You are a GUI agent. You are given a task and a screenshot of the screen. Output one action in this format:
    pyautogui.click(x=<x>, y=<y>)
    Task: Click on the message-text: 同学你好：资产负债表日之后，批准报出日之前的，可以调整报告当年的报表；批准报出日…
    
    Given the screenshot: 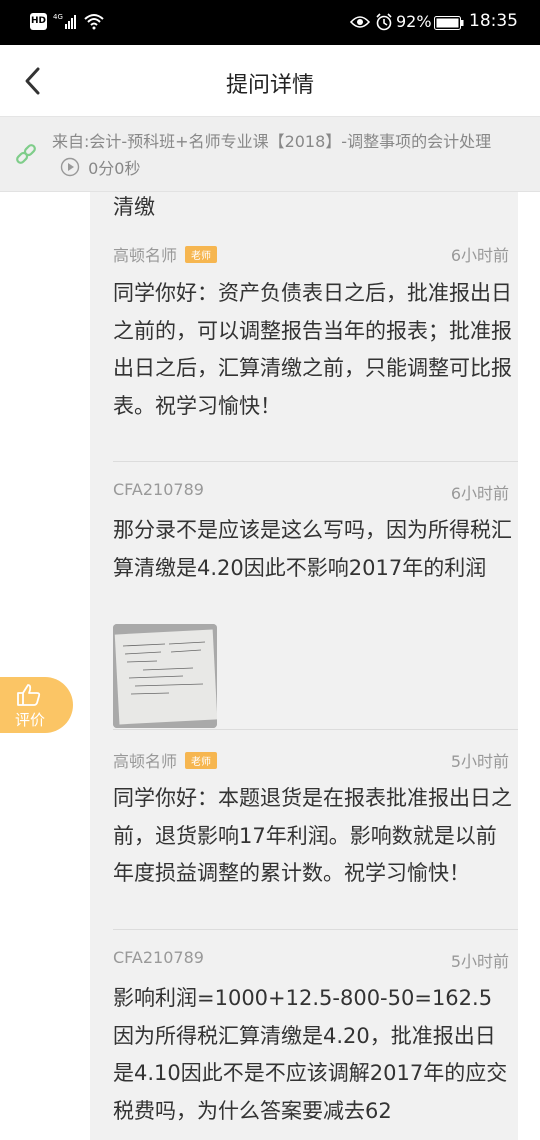 What is the action you would take?
    pyautogui.click(x=312, y=349)
    